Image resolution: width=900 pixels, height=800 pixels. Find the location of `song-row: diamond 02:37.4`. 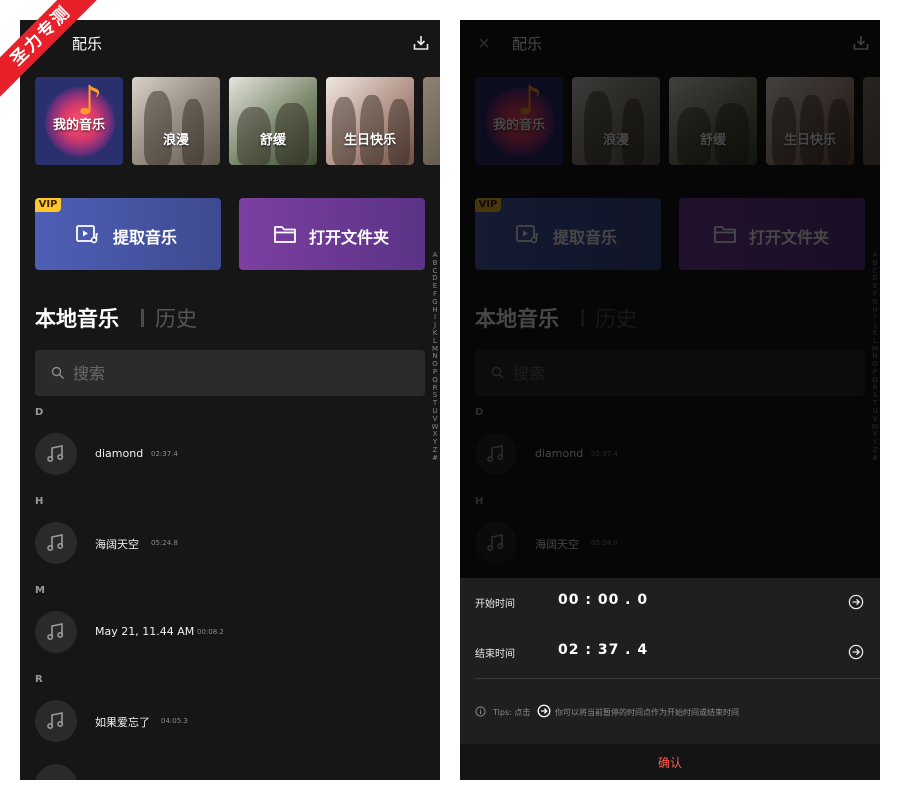

song-row: diamond 02:37.4 is located at coordinates (230, 456).